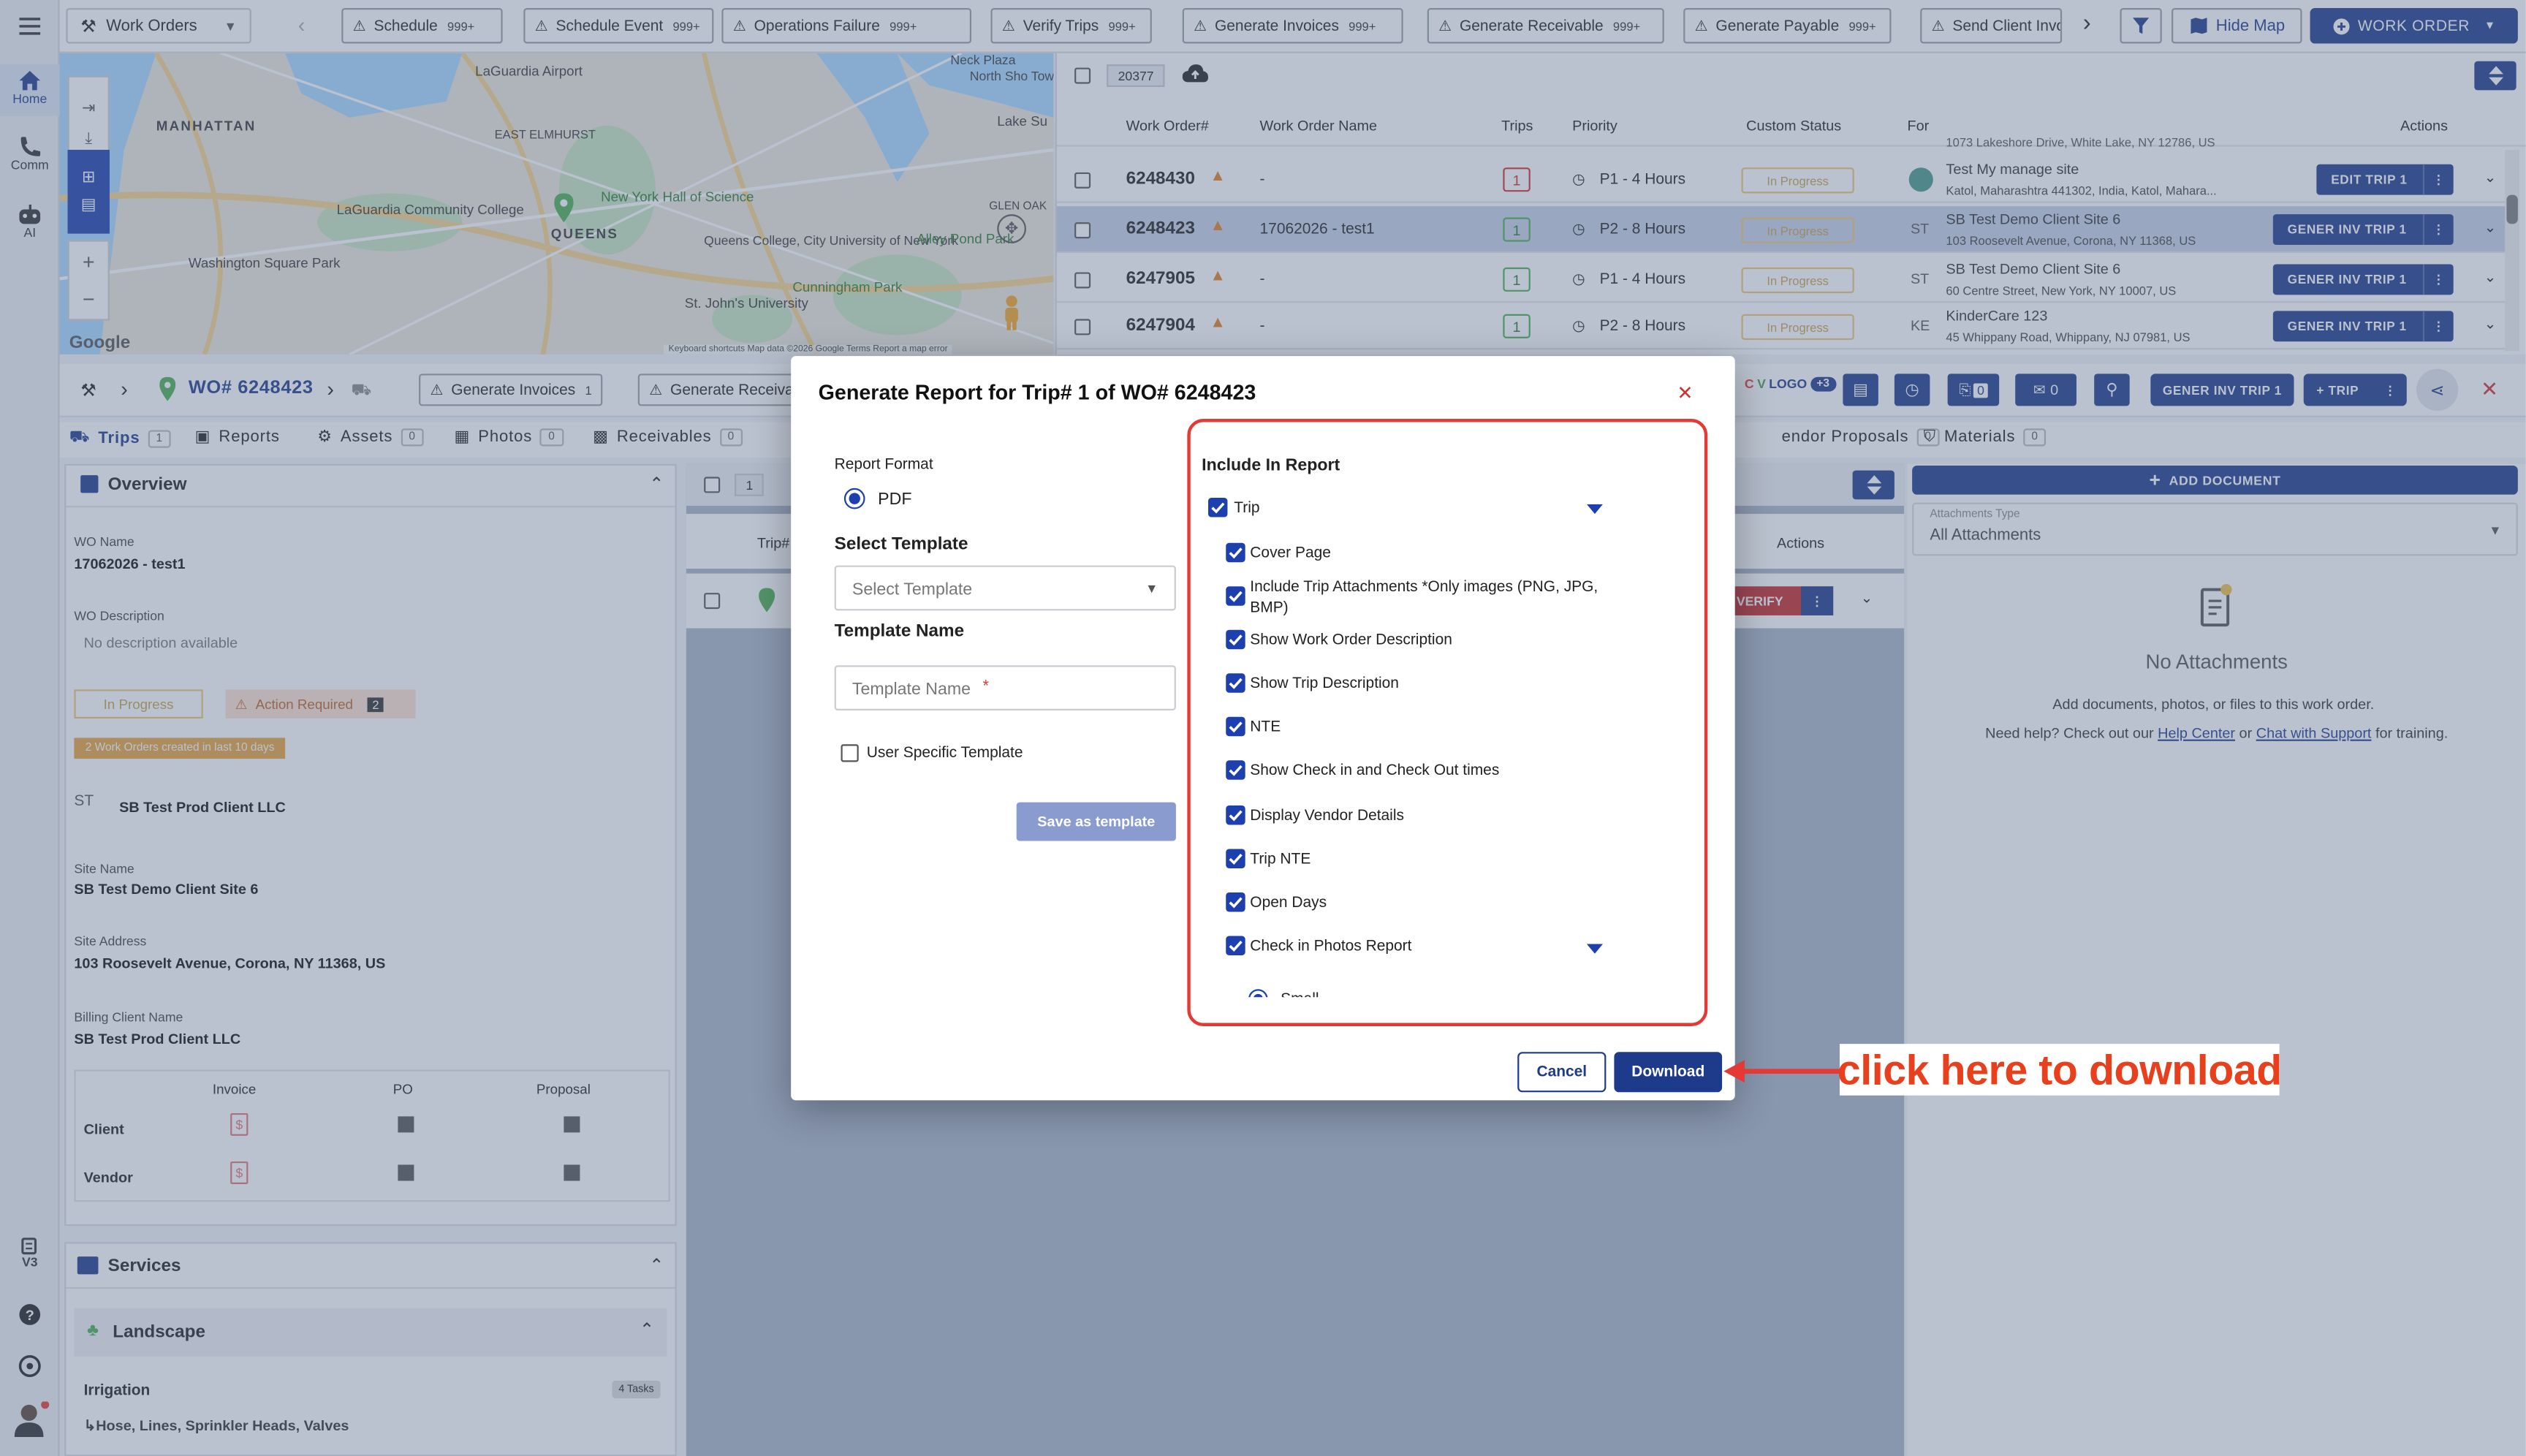  Describe the element at coordinates (1005, 687) in the screenshot. I see `template-name-input: Template Name *` at that location.